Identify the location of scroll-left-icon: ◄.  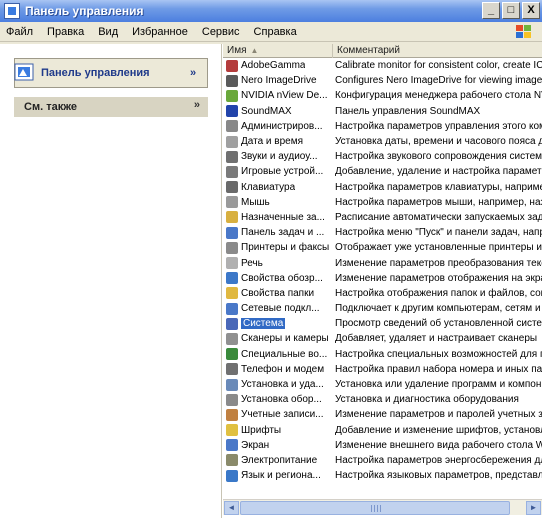
(231, 508).